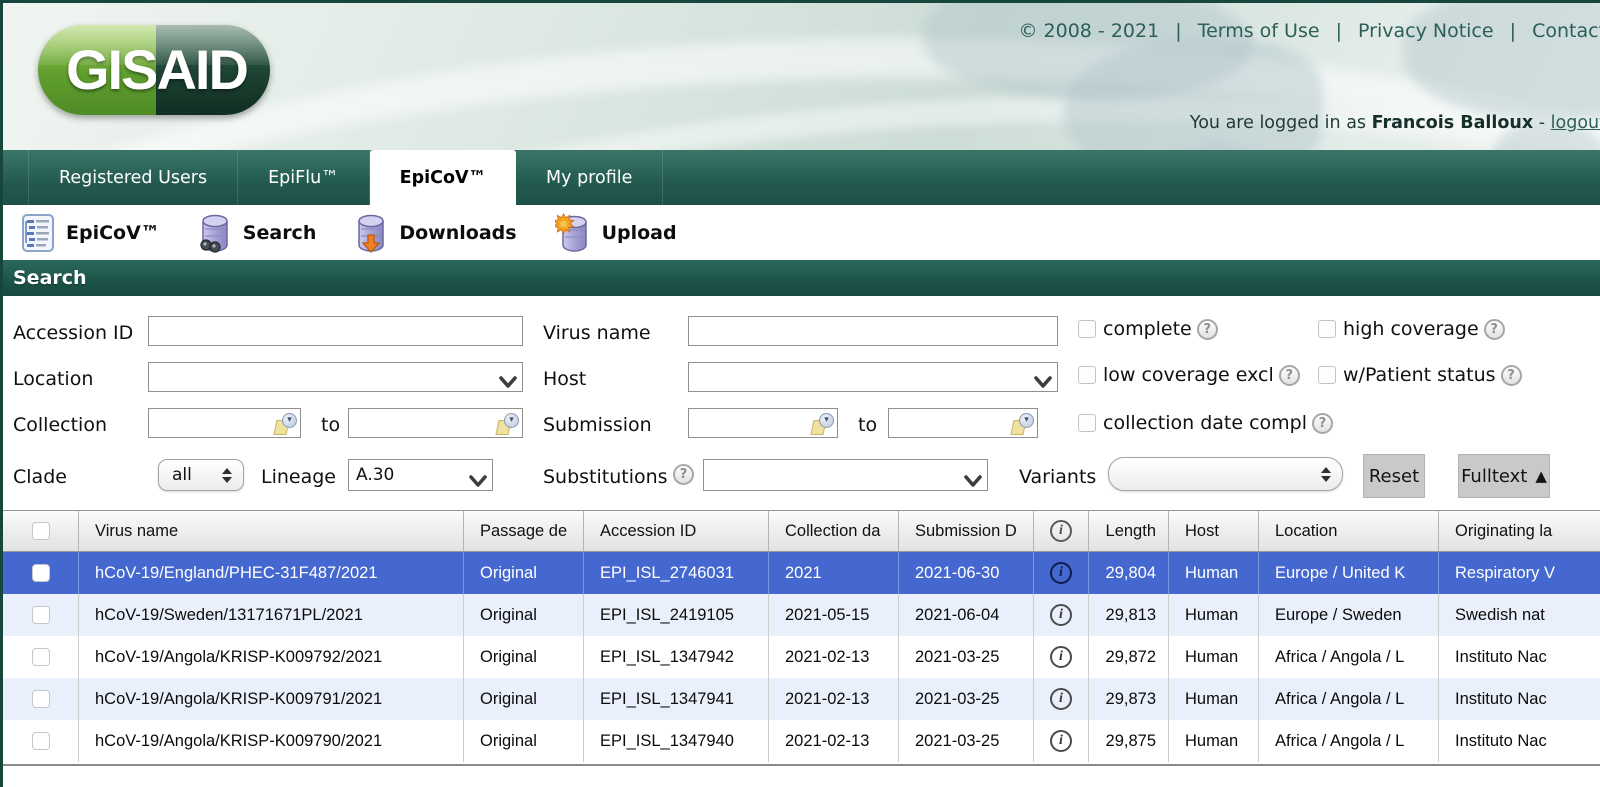 Image resolution: width=1600 pixels, height=787 pixels. I want to click on host-combobox, so click(873, 377).